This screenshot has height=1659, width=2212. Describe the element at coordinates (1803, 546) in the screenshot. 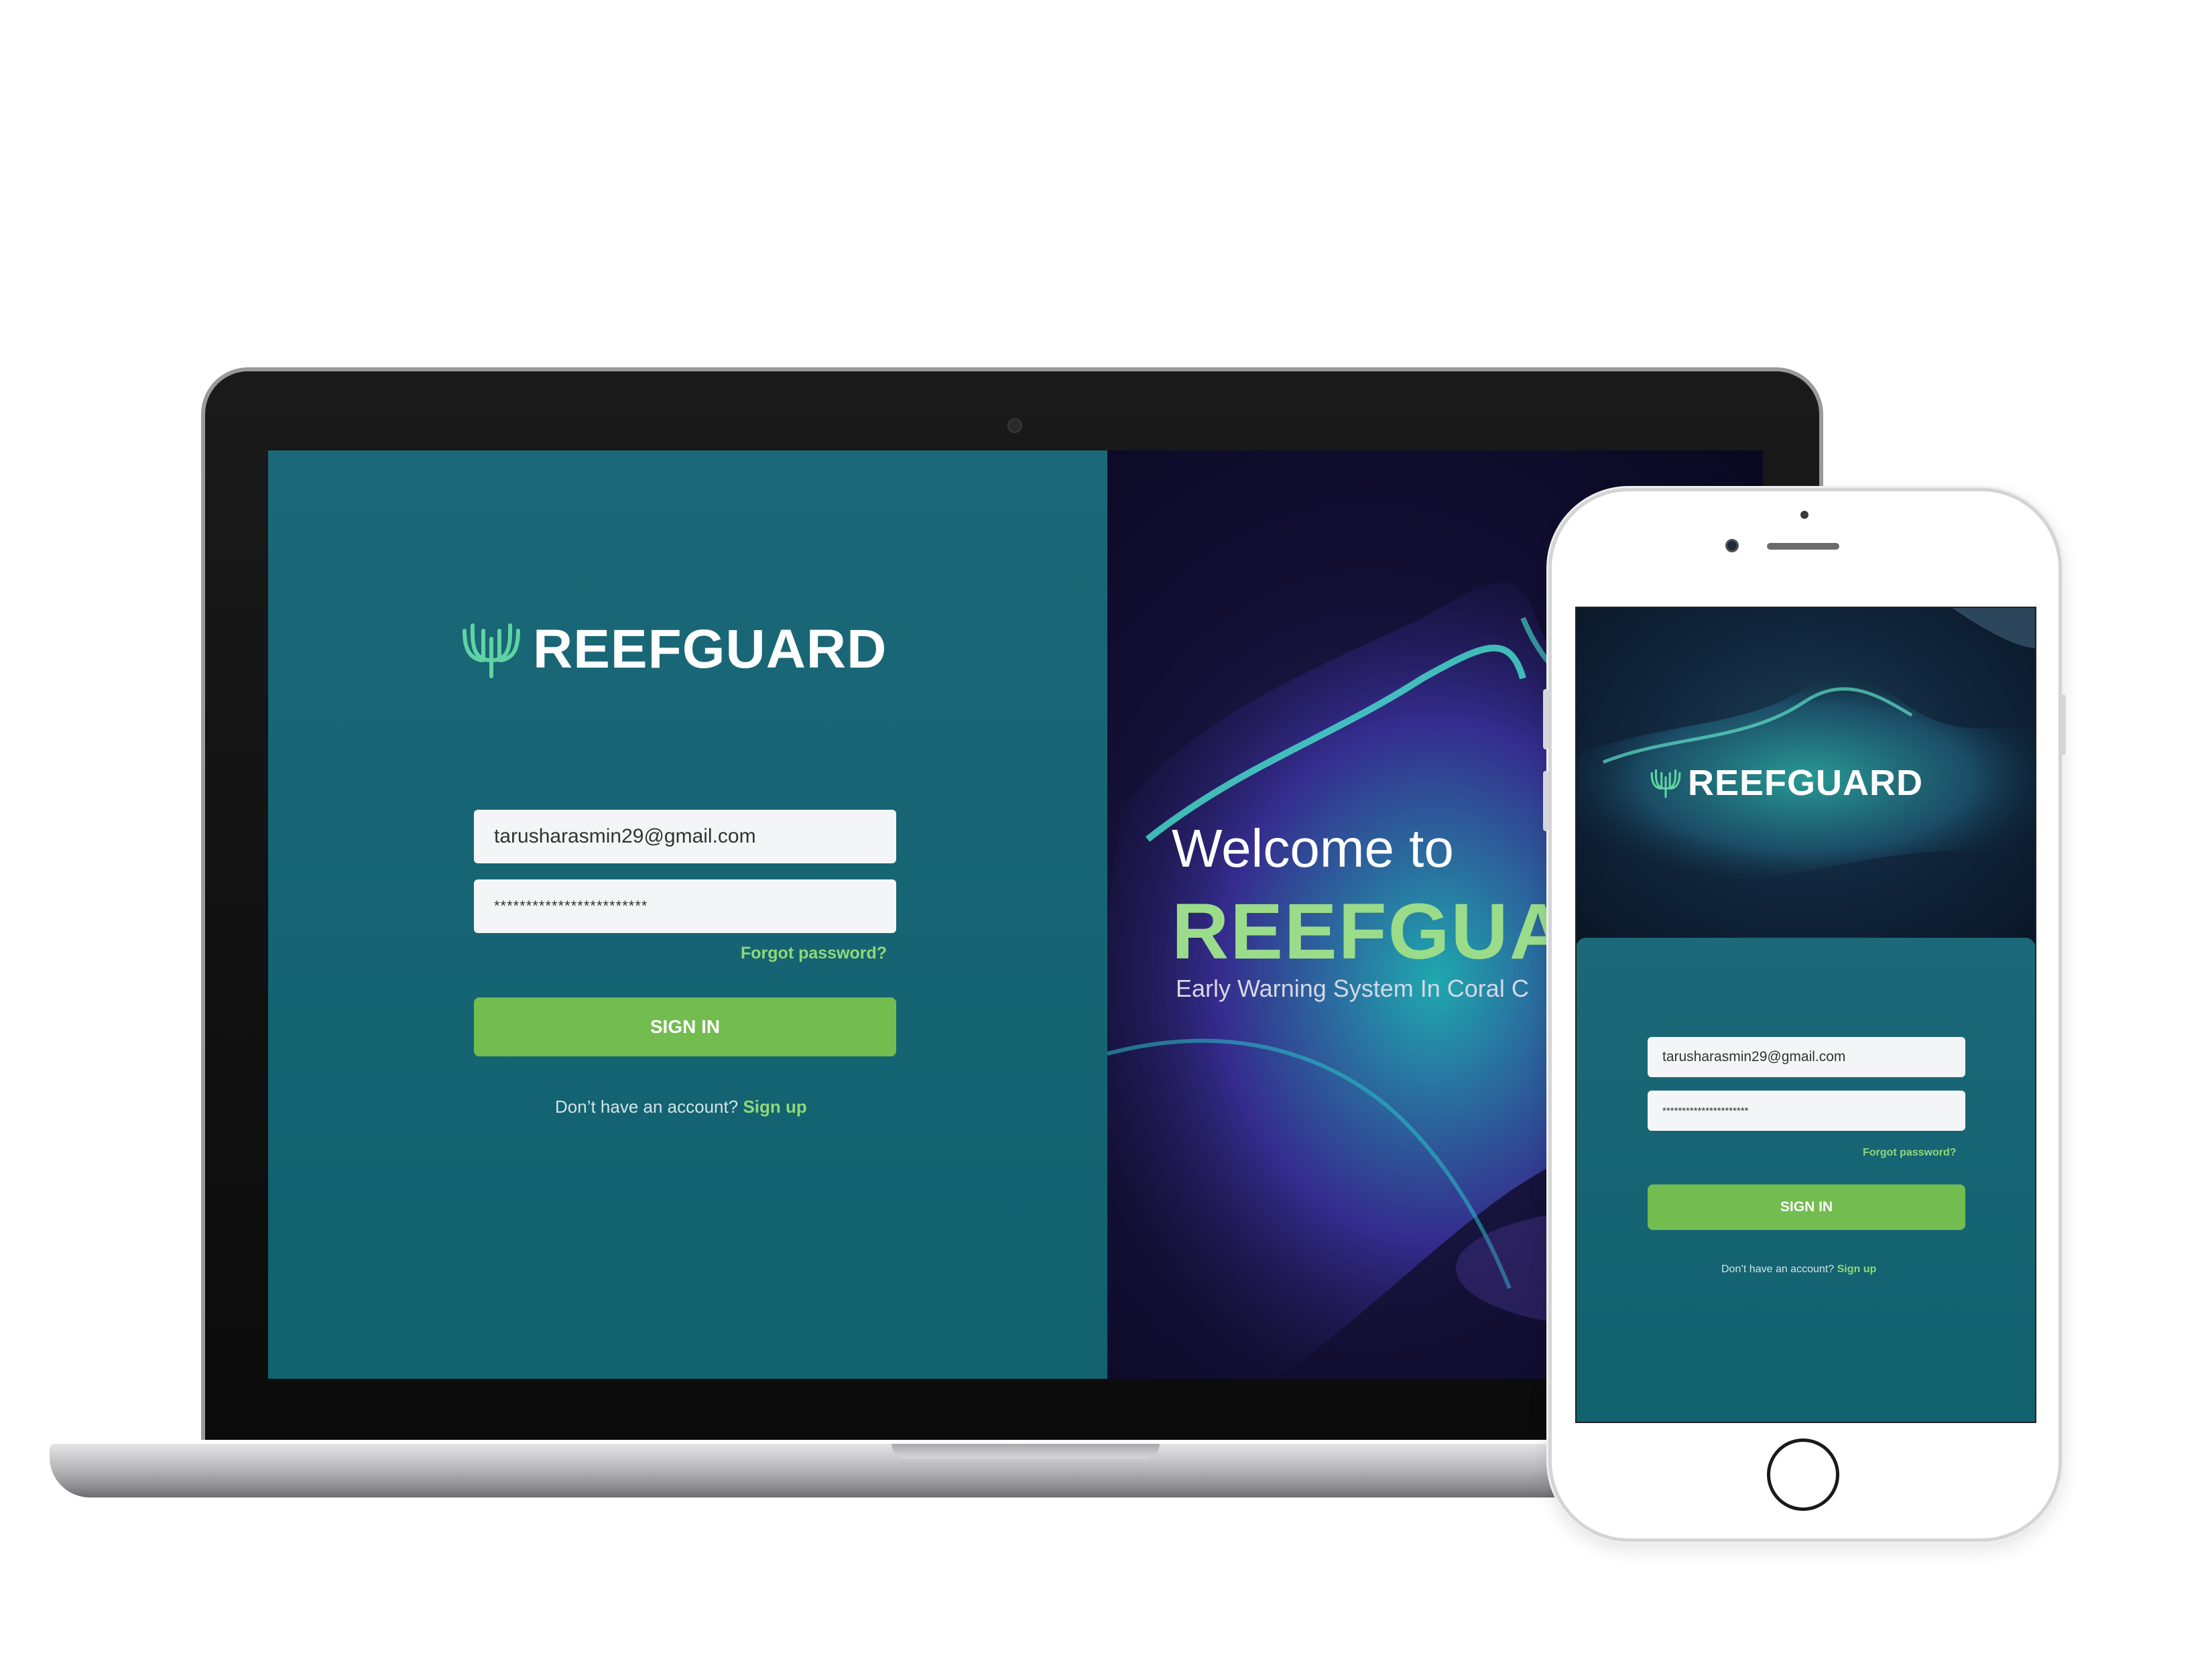

I see `phone-speaker` at that location.